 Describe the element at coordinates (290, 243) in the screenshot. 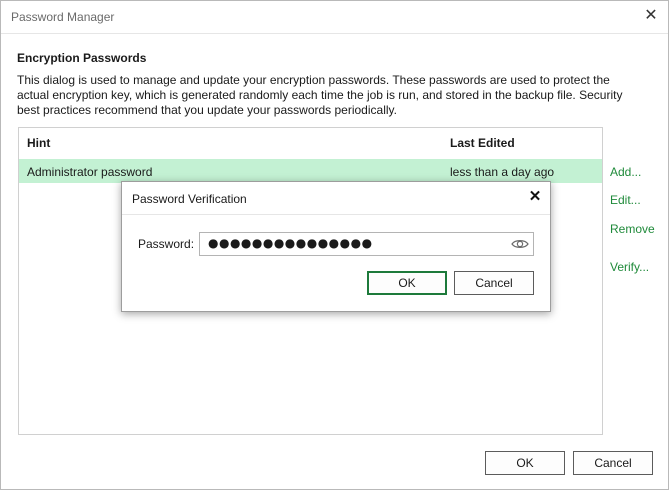

I see `password-value: ●●●●●●●●●●●●●●●` at that location.